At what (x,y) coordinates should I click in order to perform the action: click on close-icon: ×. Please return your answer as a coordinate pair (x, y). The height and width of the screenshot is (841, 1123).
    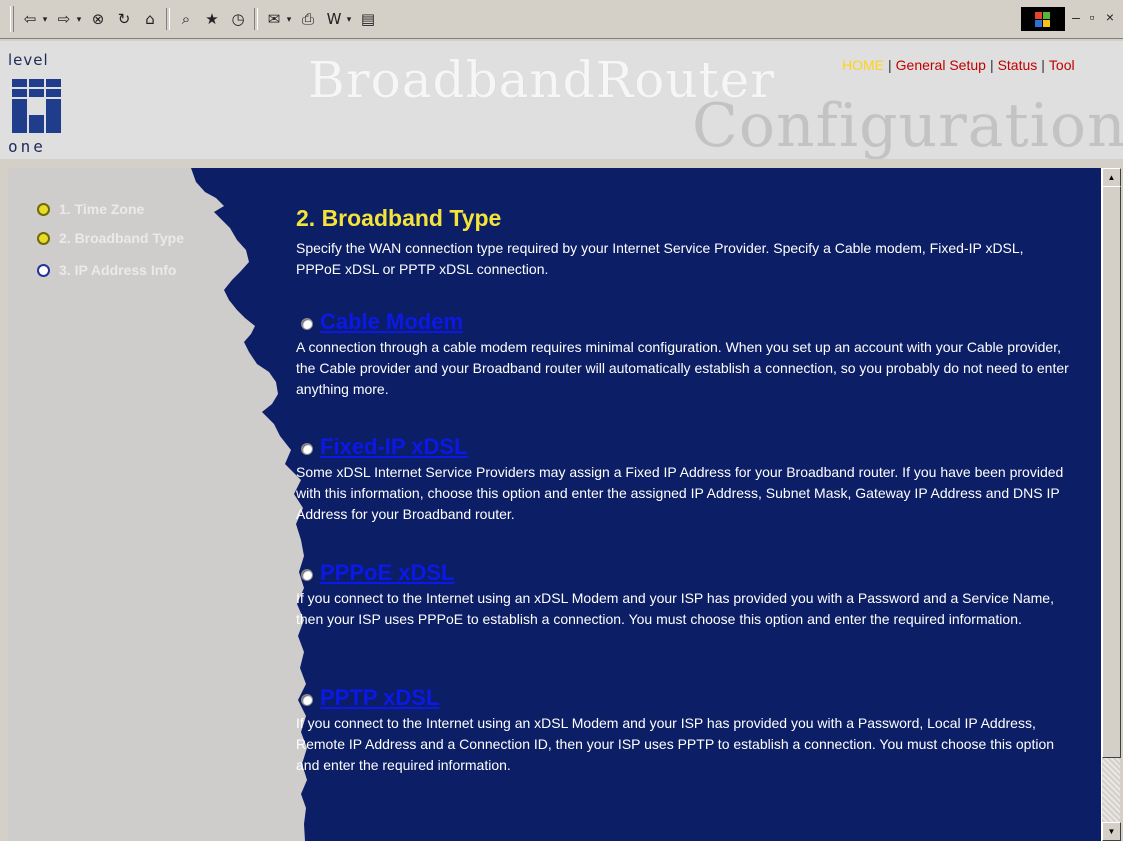
    Looking at the image, I should click on (1110, 17).